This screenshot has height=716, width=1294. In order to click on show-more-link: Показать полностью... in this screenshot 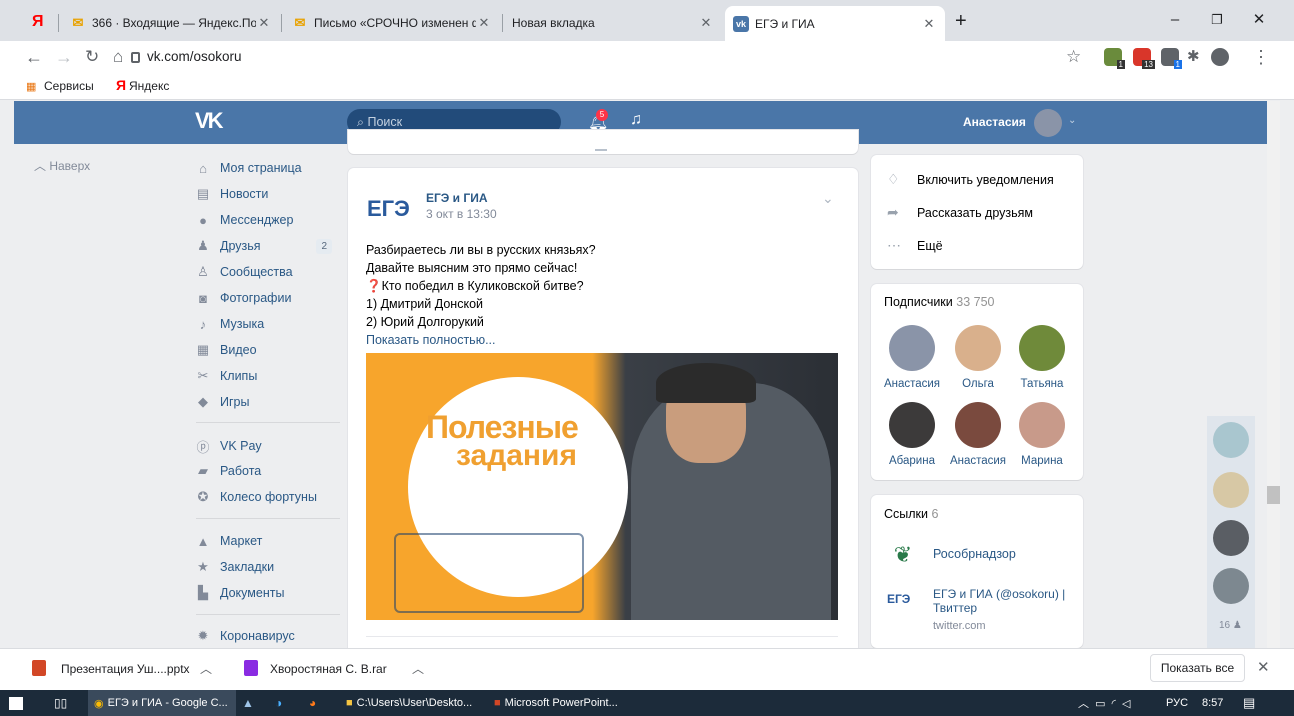, I will do `click(481, 340)`.